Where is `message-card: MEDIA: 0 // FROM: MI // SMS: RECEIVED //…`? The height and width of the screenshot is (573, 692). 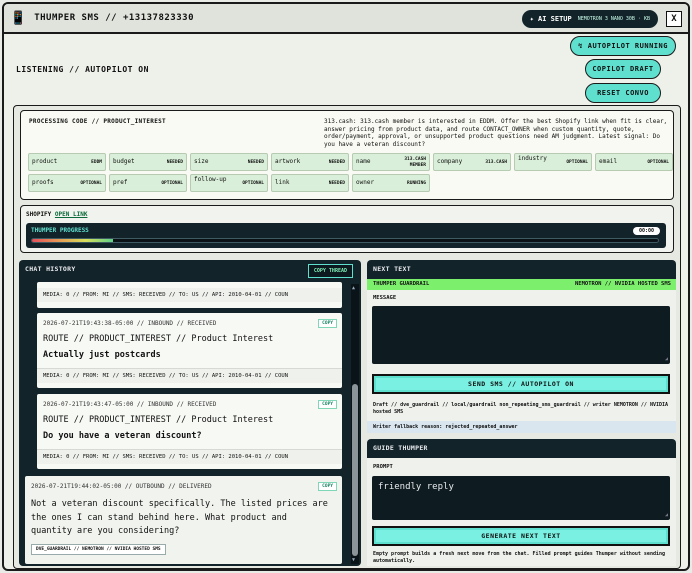 message-card: MEDIA: 0 // FROM: MI // SMS: RECEIVED //… is located at coordinates (189, 295).